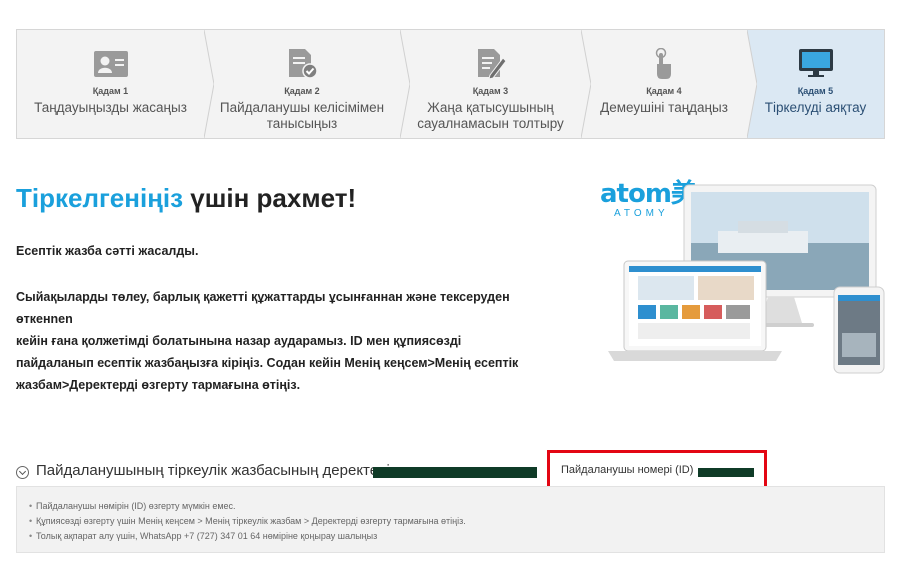 The height and width of the screenshot is (572, 900). I want to click on redacted-value, so click(455, 472).